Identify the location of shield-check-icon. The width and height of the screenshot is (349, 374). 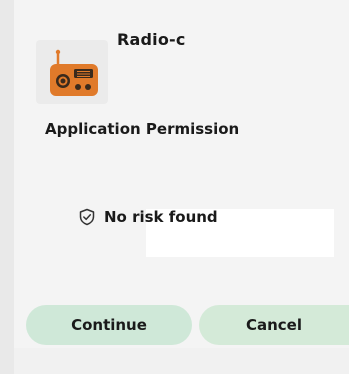
(87, 217).